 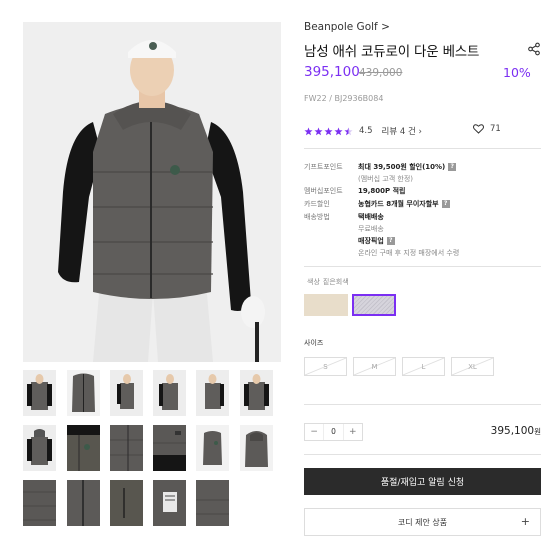 I want to click on original-price: 439,000, so click(x=381, y=73).